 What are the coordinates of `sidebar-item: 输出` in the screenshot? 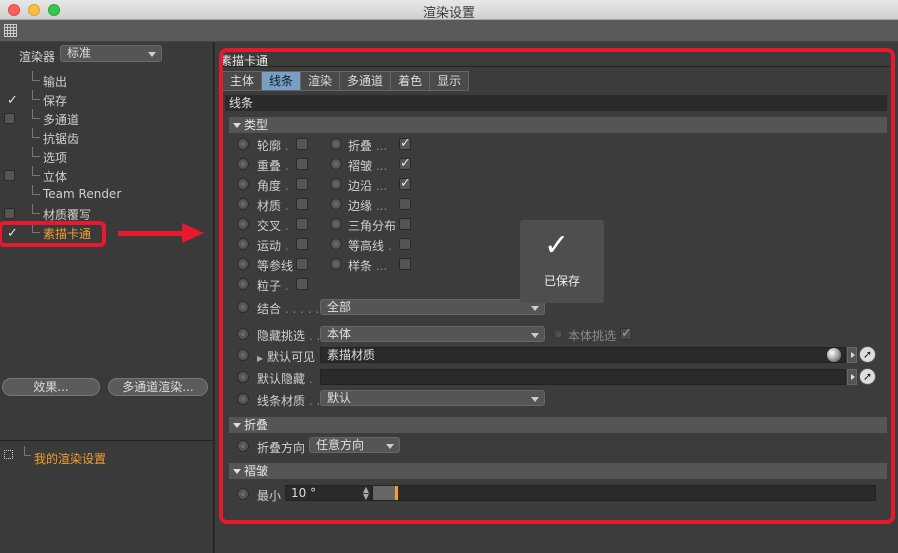 It's located at (107, 80).